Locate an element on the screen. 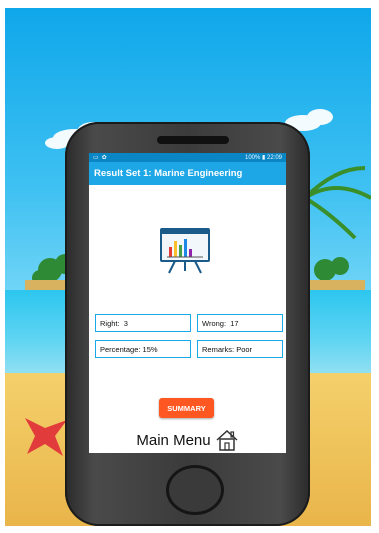 The height and width of the screenshot is (533, 379). main-menu-label: Main Menu is located at coordinates (173, 440).